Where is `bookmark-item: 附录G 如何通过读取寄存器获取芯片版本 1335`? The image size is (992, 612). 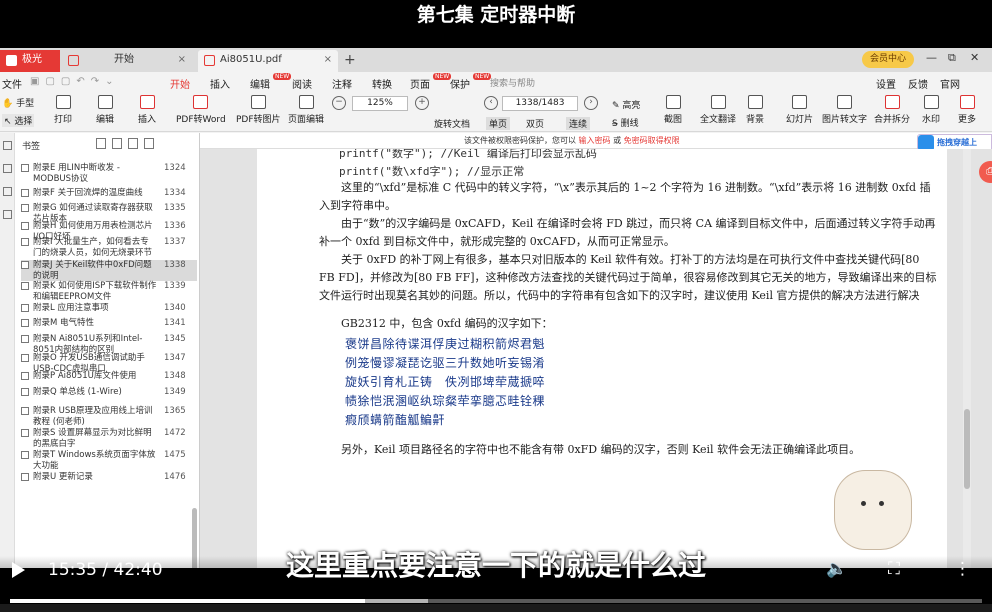 bookmark-item: 附录G 如何通过读取寄存器获取芯片版本 1335 is located at coordinates (109, 213).